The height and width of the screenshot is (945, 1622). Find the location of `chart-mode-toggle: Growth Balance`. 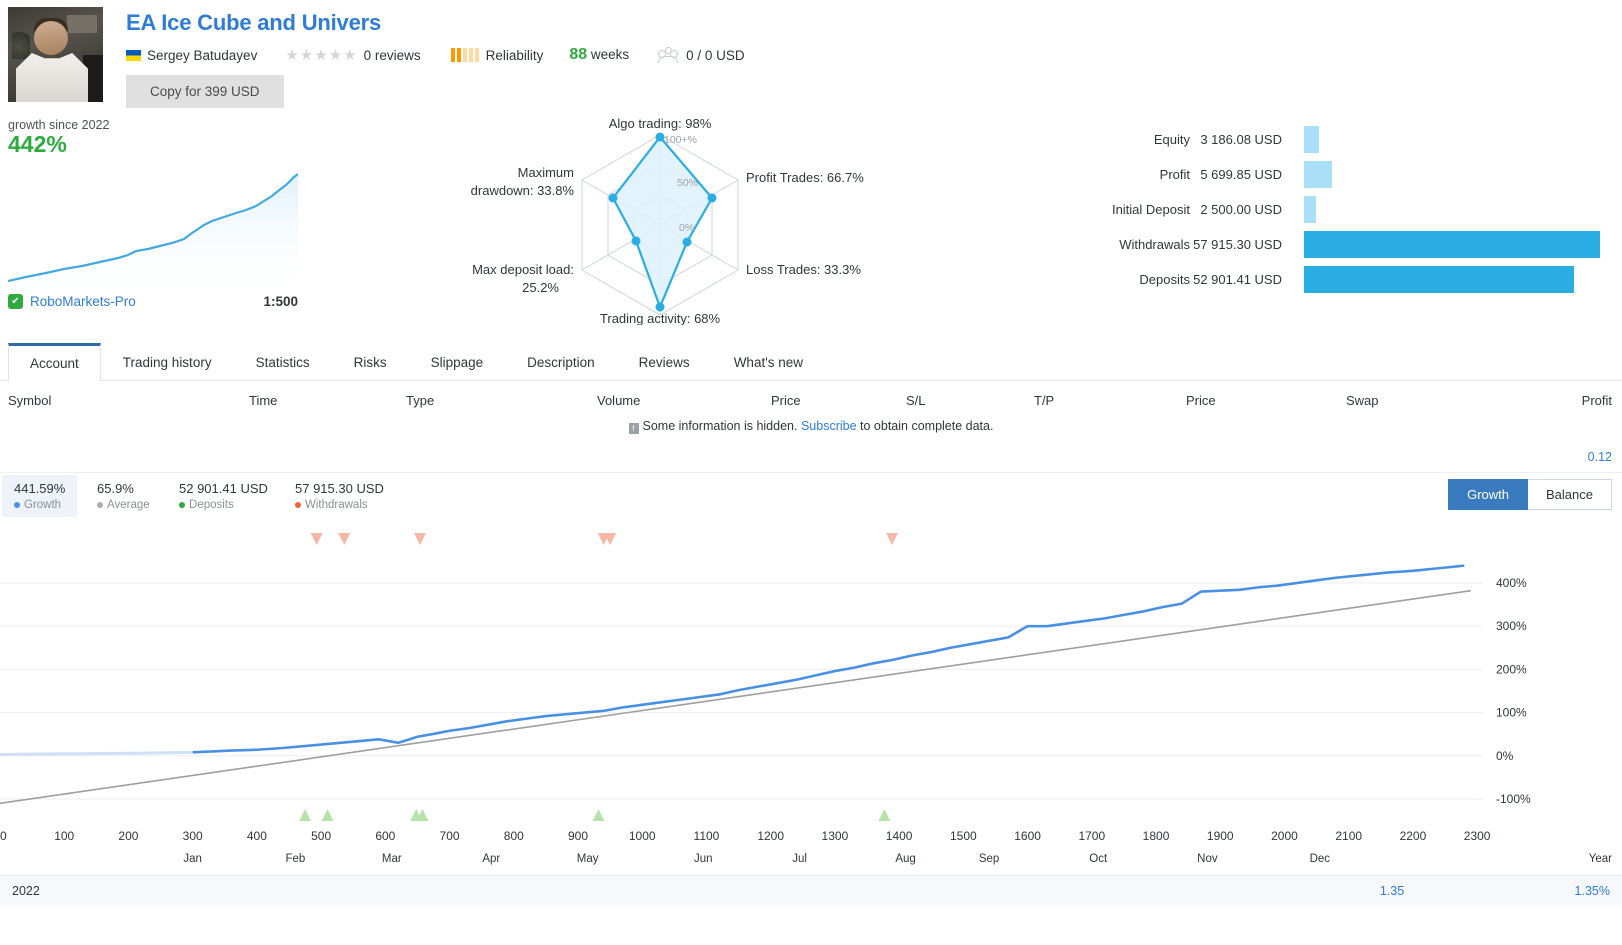

chart-mode-toggle: Growth Balance is located at coordinates (1530, 494).